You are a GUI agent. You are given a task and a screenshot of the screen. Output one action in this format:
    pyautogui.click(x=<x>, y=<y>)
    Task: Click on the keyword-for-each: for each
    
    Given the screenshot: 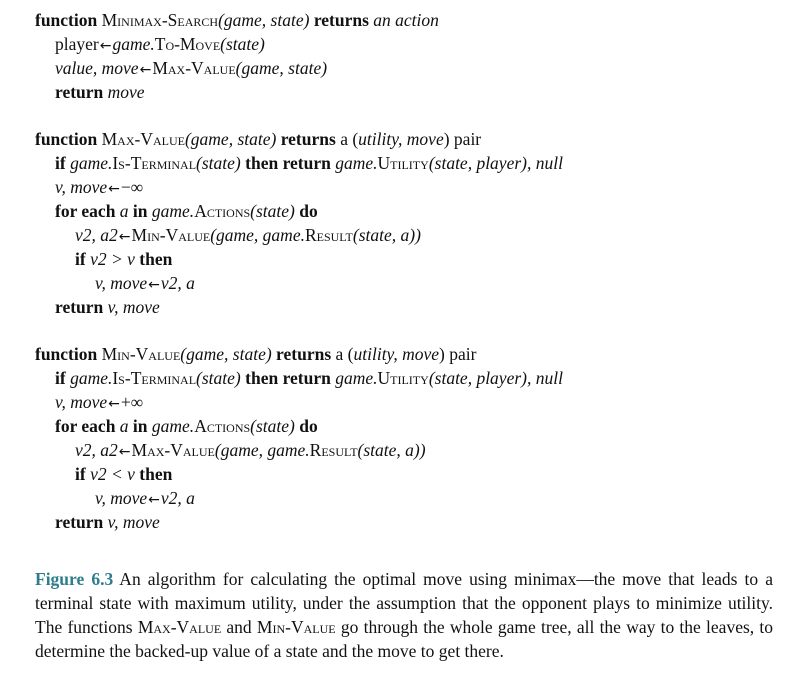 What is the action you would take?
    pyautogui.click(x=85, y=211)
    